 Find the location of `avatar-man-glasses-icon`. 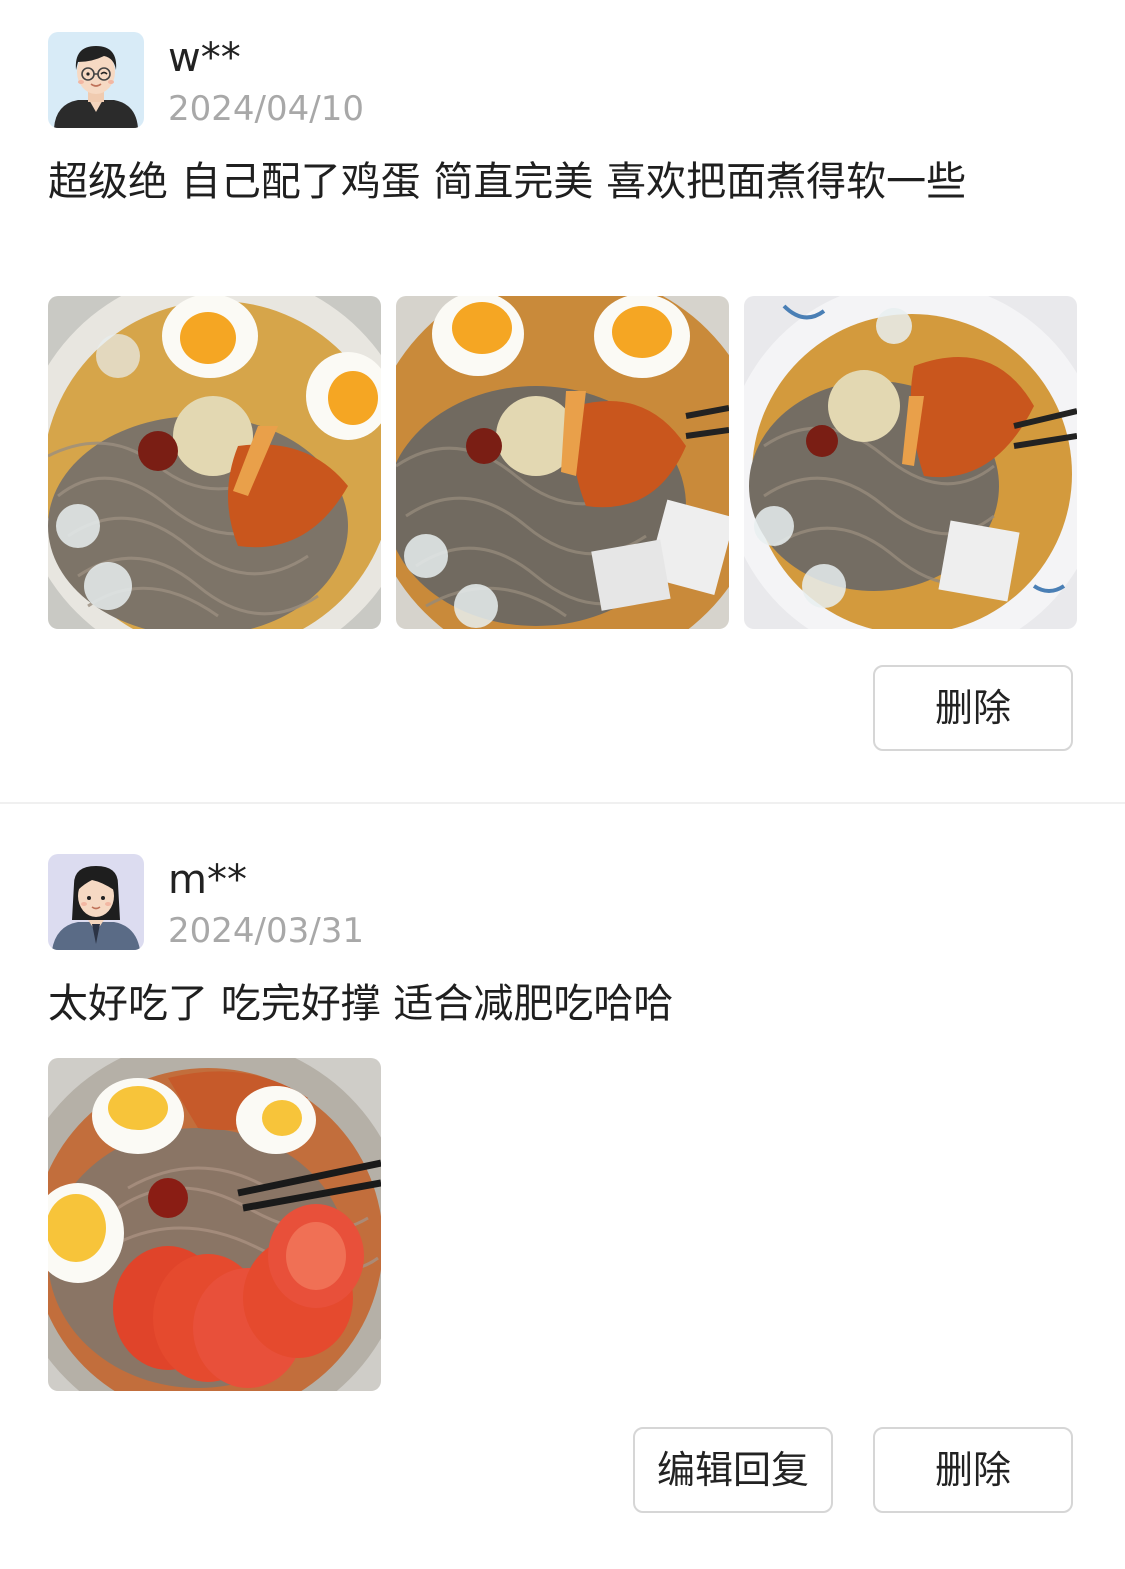

avatar-man-glasses-icon is located at coordinates (96, 80).